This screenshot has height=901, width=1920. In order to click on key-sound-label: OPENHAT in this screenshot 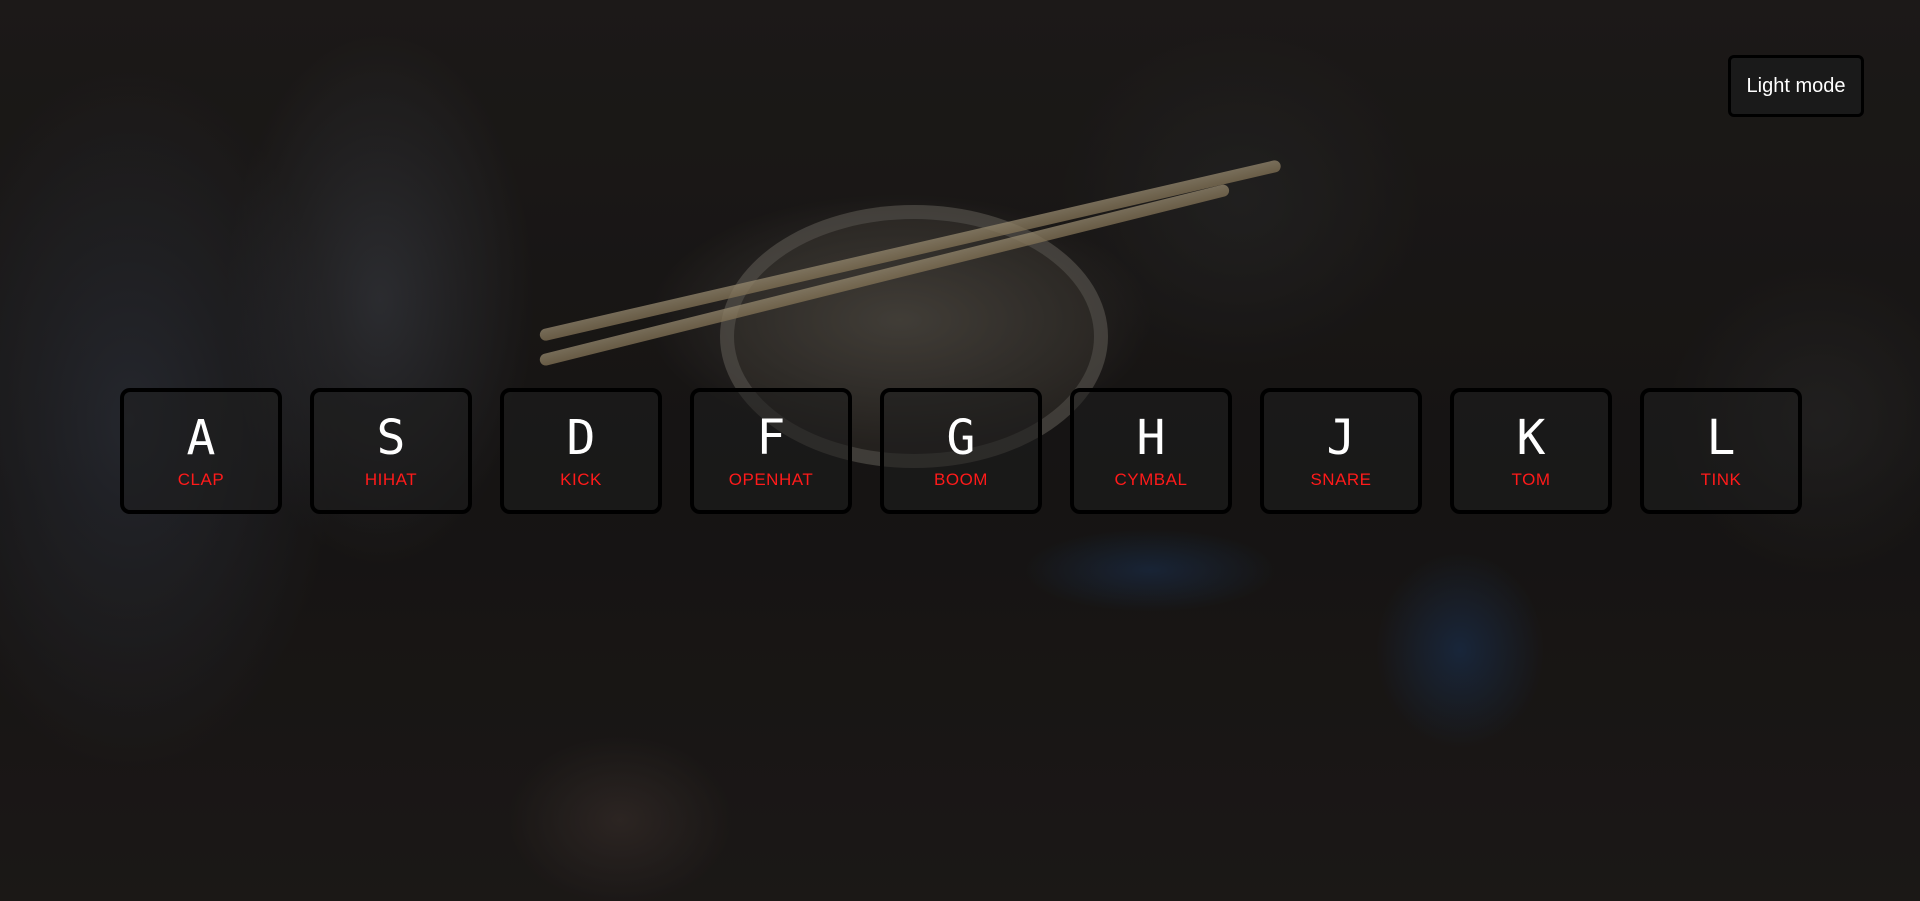, I will do `click(771, 479)`.